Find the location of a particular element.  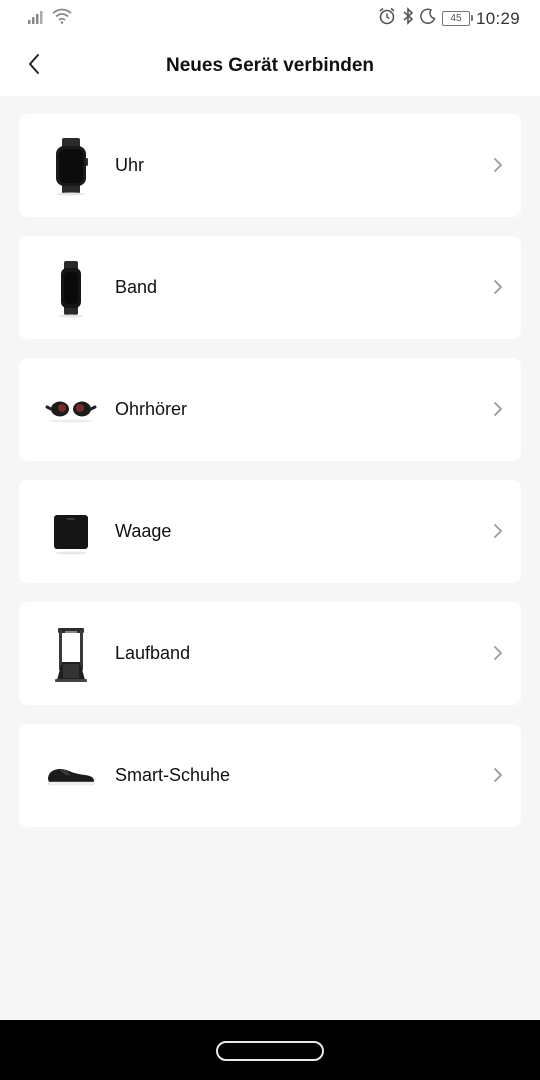

device-item-uhr: Uhr is located at coordinates (270, 165).